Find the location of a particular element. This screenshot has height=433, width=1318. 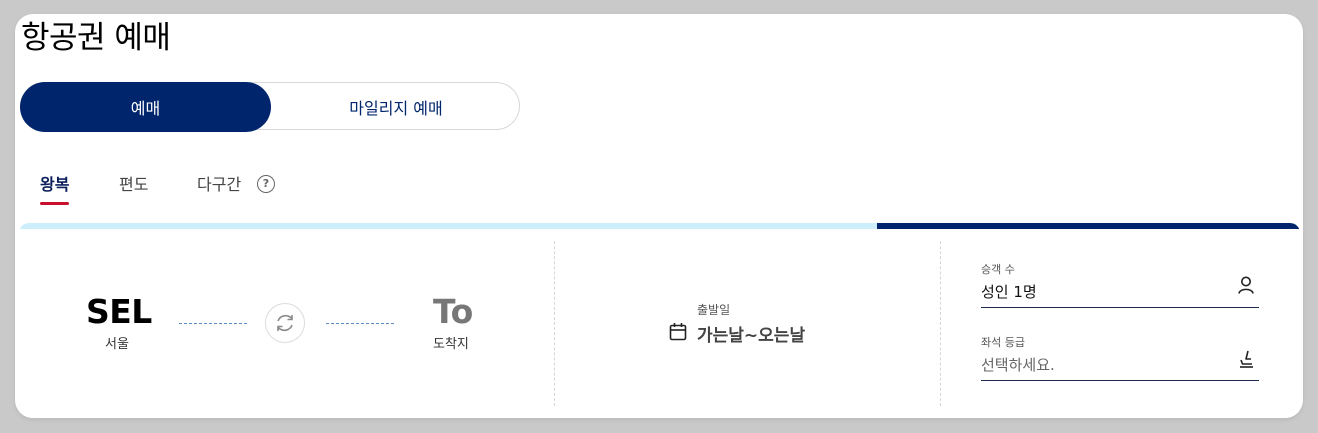

origin-airport-name: 서울 is located at coordinates (117, 344).